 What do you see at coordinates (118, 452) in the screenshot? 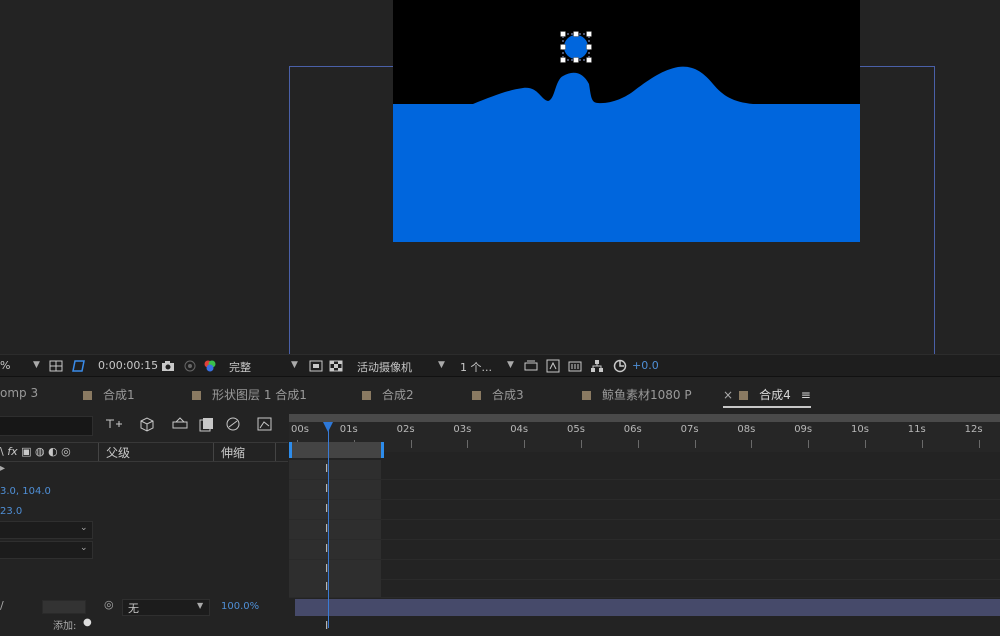
I see `parent-column-header: 父级` at bounding box center [118, 452].